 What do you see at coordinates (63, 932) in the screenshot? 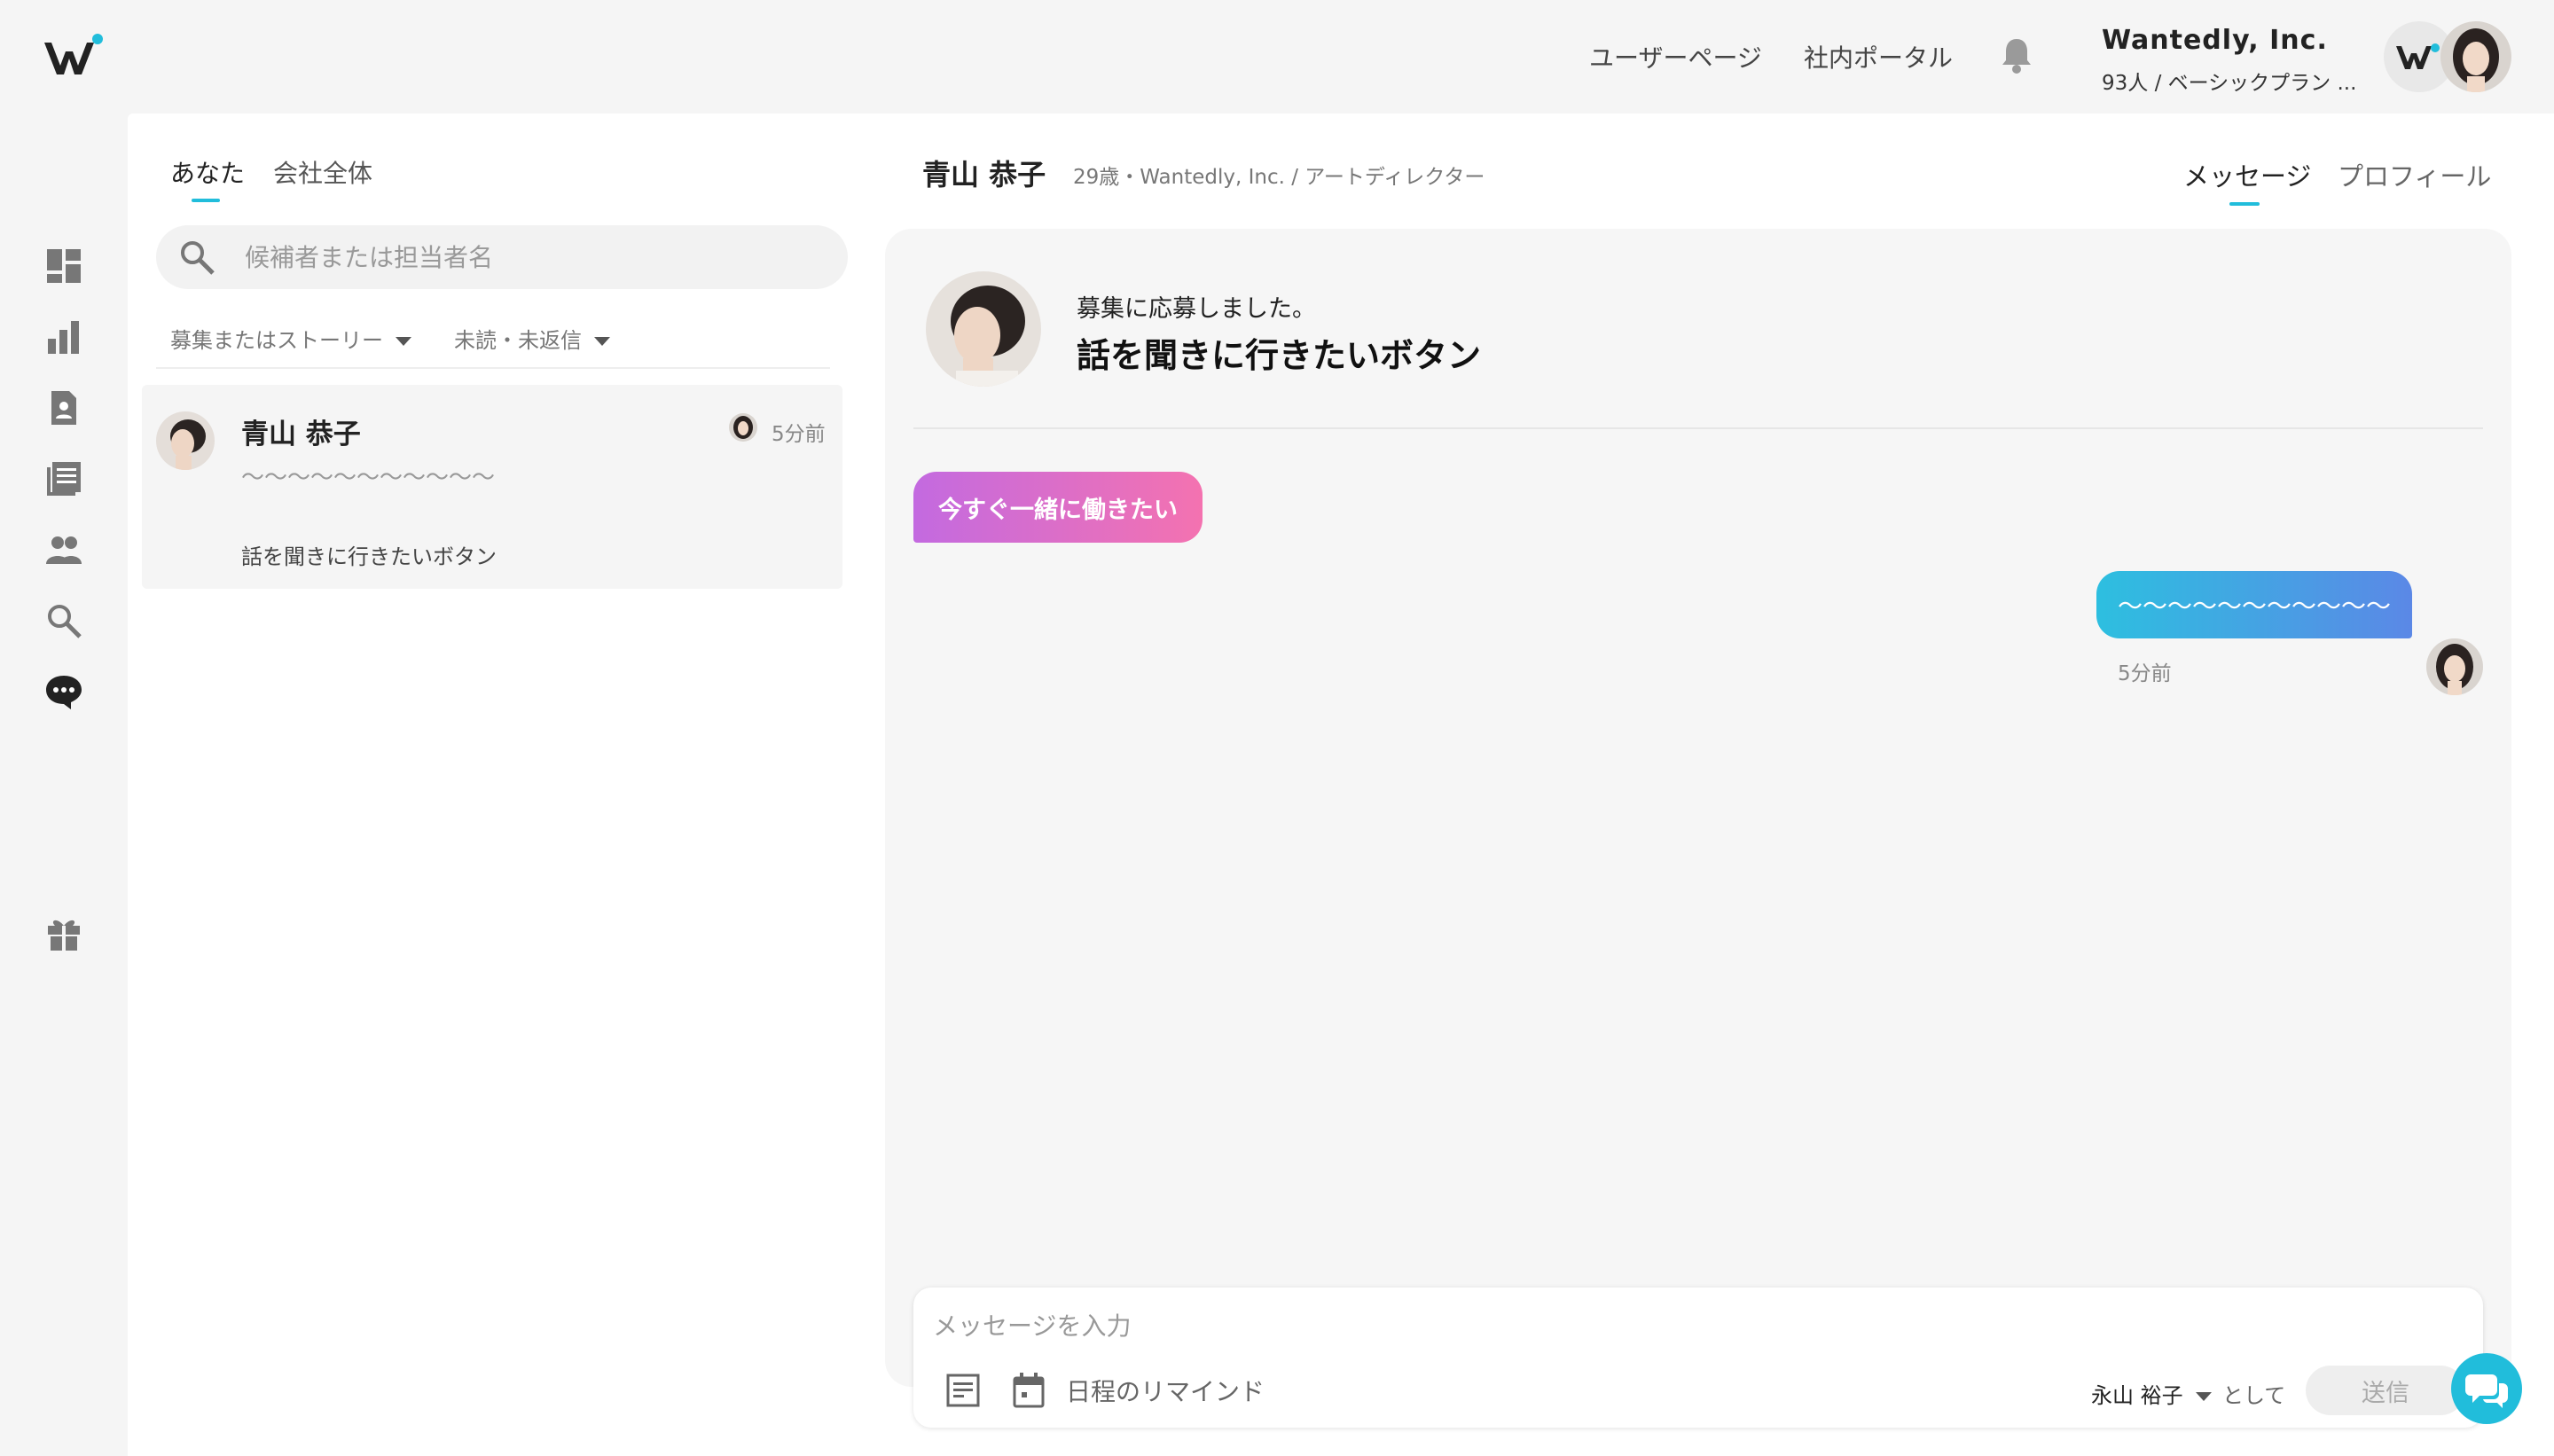
I see `gift-icon` at bounding box center [63, 932].